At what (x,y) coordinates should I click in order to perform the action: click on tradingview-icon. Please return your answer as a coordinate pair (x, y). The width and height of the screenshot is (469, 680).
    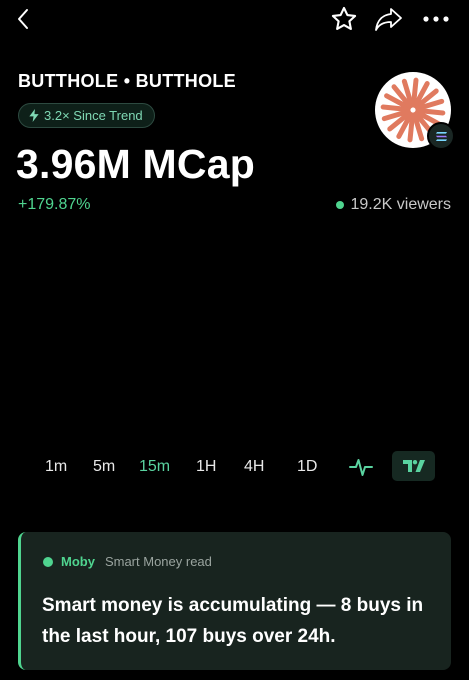
    Looking at the image, I should click on (413, 466).